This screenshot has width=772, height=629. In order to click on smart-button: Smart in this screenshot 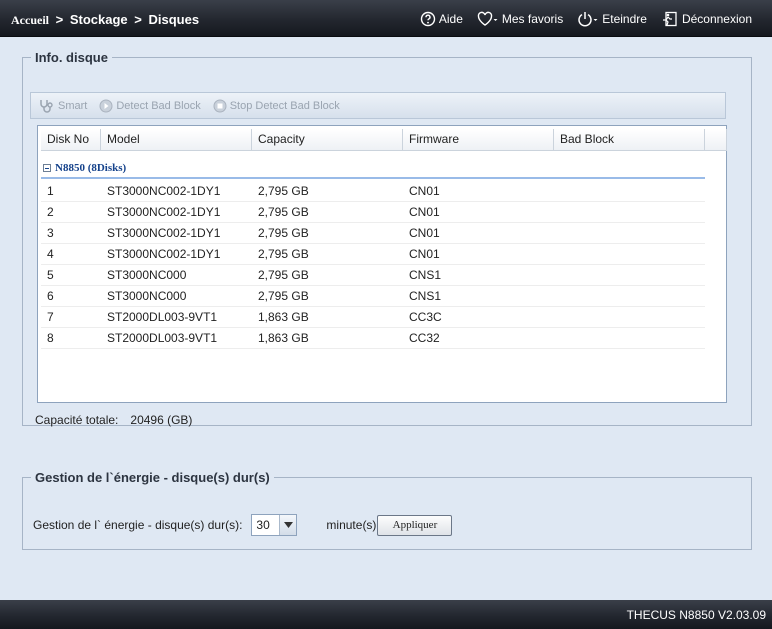, I will do `click(63, 106)`.